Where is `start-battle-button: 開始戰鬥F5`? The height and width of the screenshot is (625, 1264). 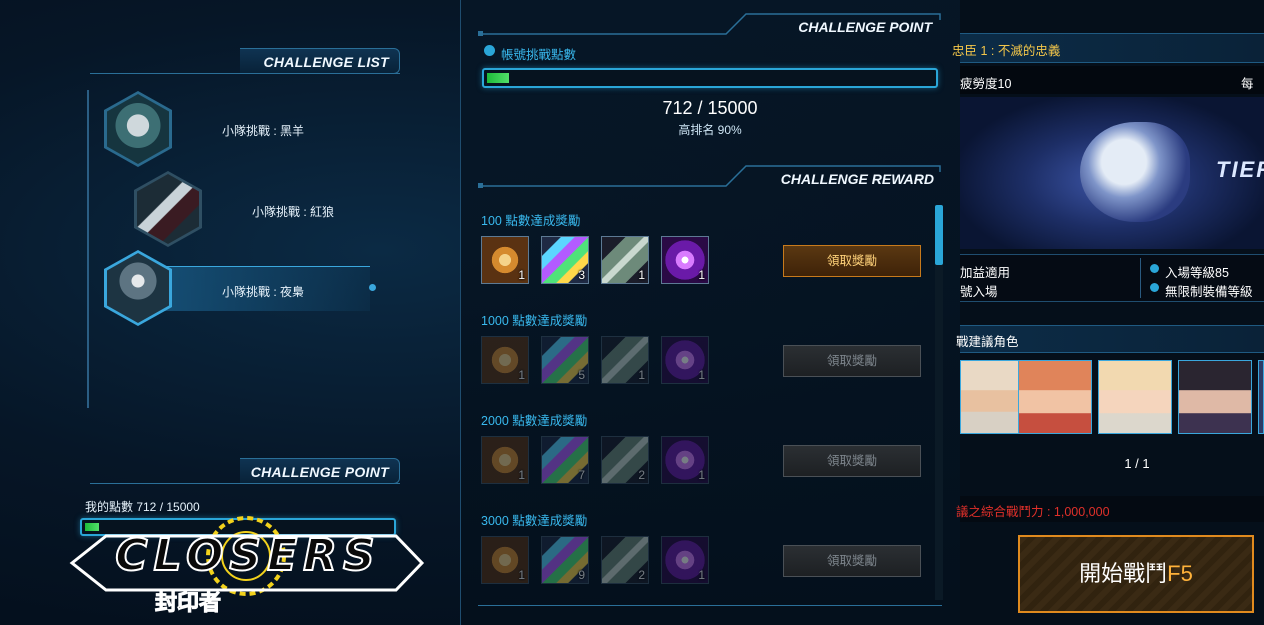
start-battle-button: 開始戰鬥F5 is located at coordinates (1136, 574).